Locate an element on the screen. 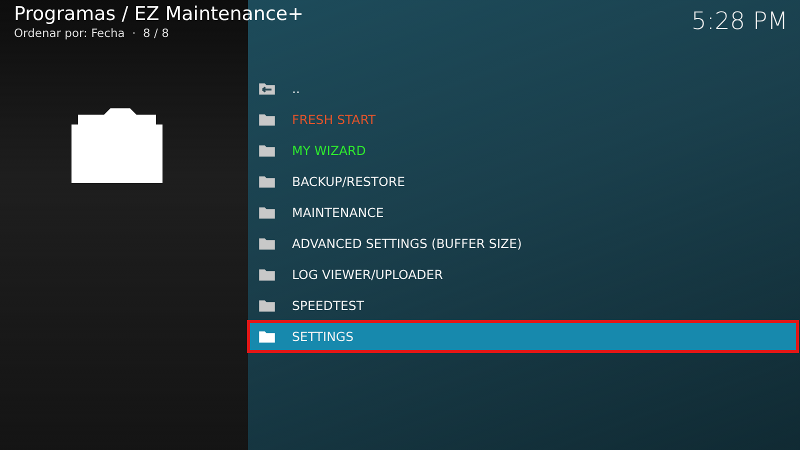 Image resolution: width=800 pixels, height=450 pixels. list-item: SPEEDTEST is located at coordinates (523, 305).